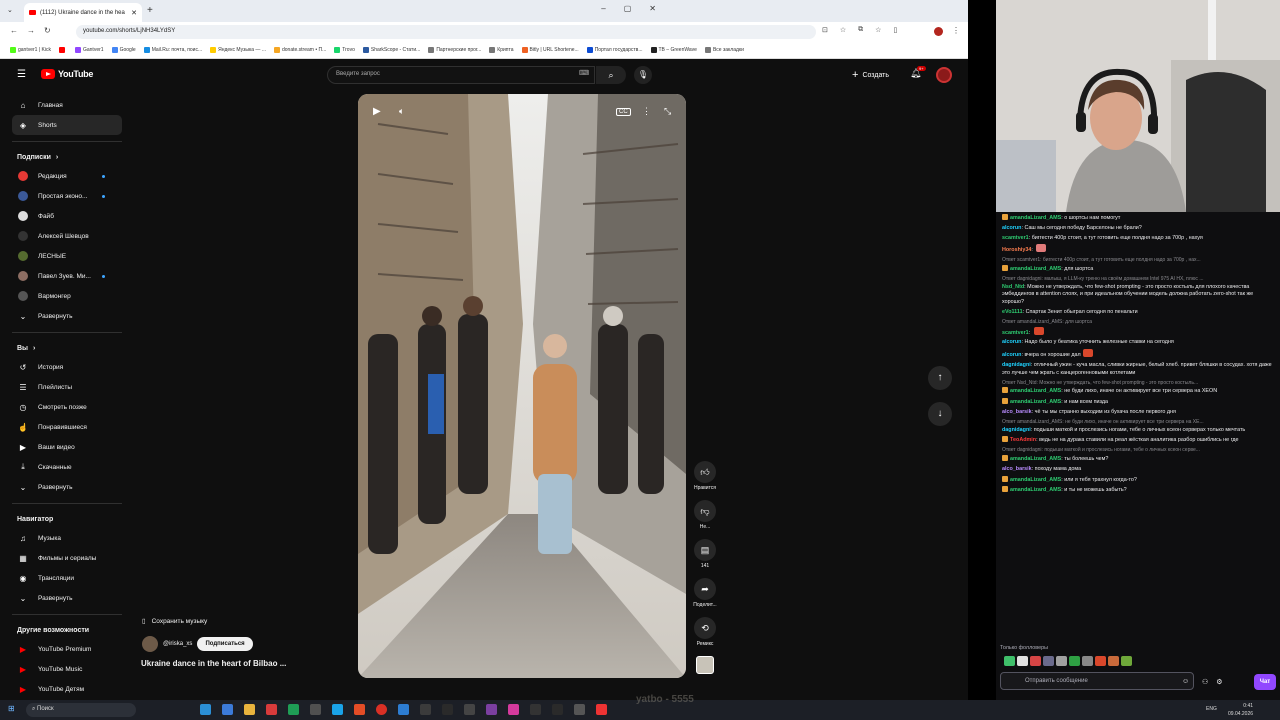 The width and height of the screenshot is (1280, 720). Describe the element at coordinates (1240, 710) in the screenshot. I see `clock: 0:41 09.04.2026` at that location.